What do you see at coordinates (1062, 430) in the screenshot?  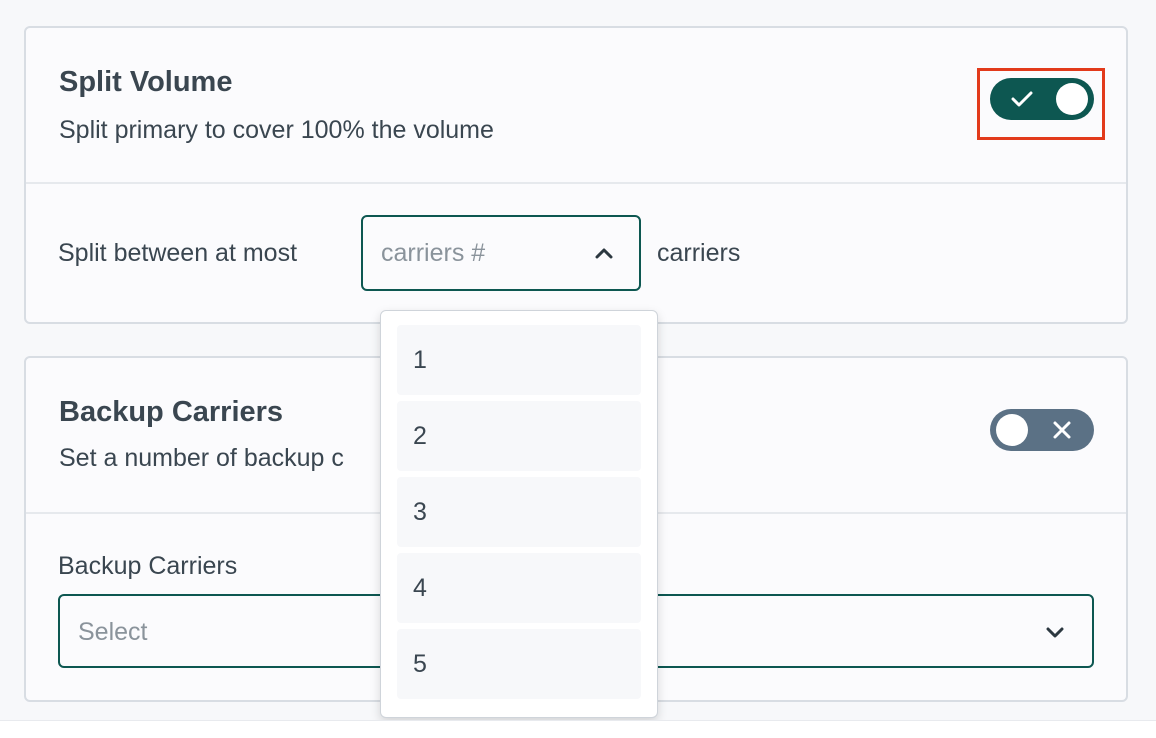 I see `close-icon` at bounding box center [1062, 430].